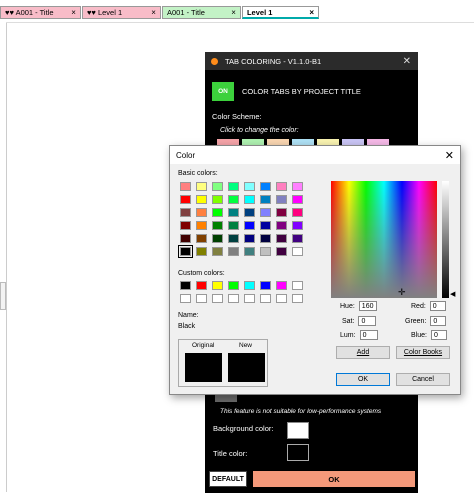  What do you see at coordinates (438, 335) in the screenshot?
I see `blue-input: 0` at bounding box center [438, 335].